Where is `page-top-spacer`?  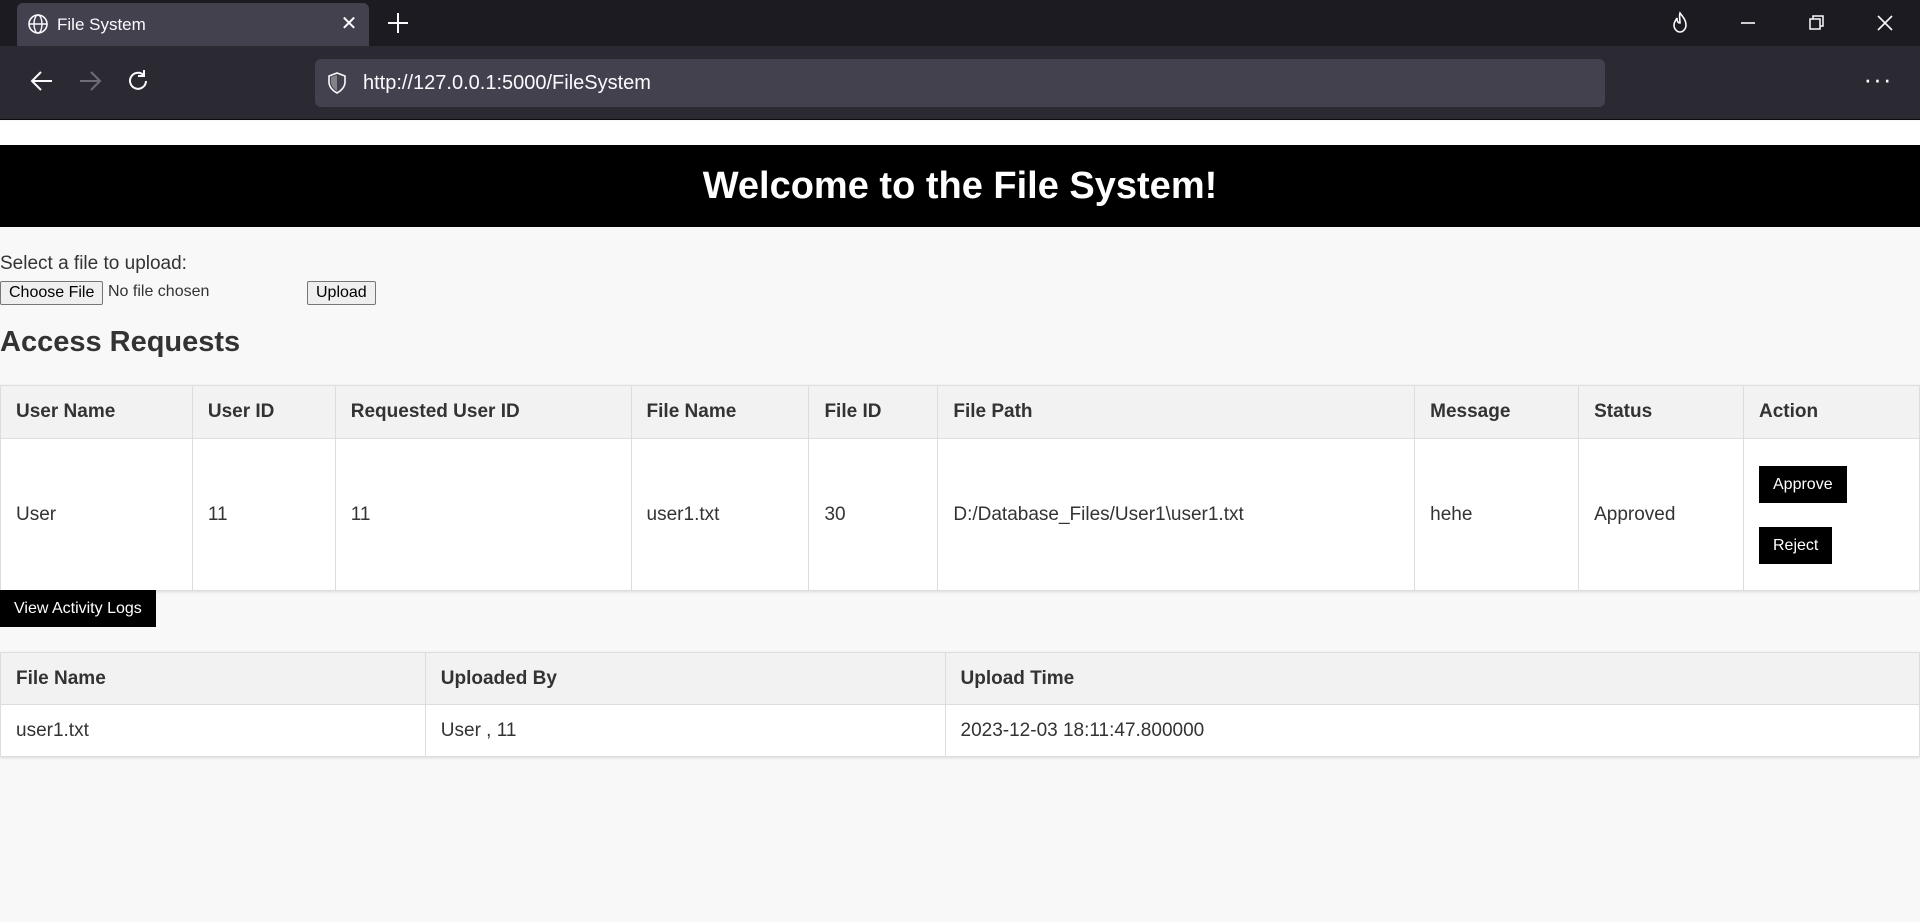
page-top-spacer is located at coordinates (960, 133).